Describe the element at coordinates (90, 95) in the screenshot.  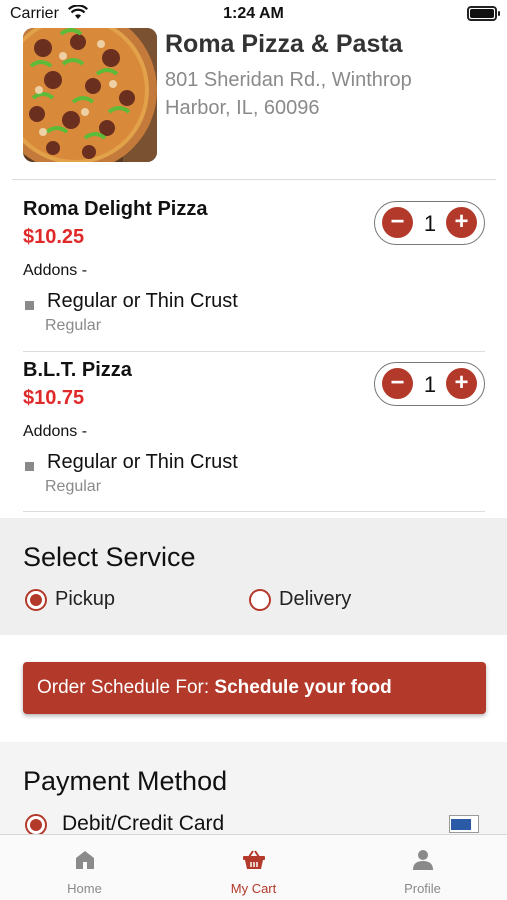
I see `restaurant-image` at that location.